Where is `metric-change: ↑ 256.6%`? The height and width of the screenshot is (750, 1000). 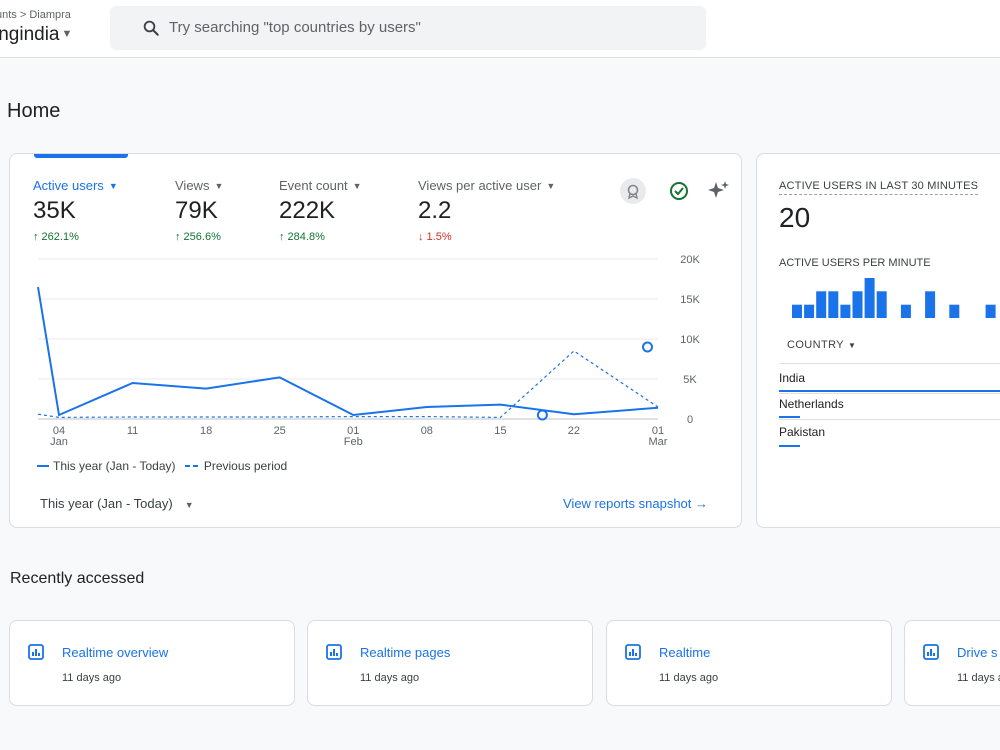 metric-change: ↑ 256.6% is located at coordinates (198, 237).